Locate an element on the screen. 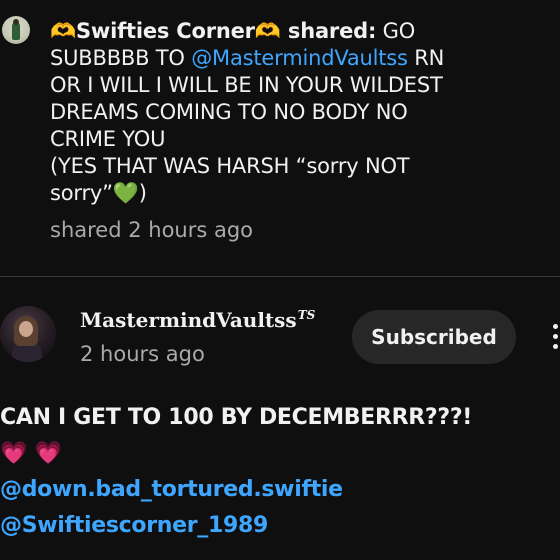 The image size is (560, 560). post-timestamp: 2 hours ago is located at coordinates (142, 354).